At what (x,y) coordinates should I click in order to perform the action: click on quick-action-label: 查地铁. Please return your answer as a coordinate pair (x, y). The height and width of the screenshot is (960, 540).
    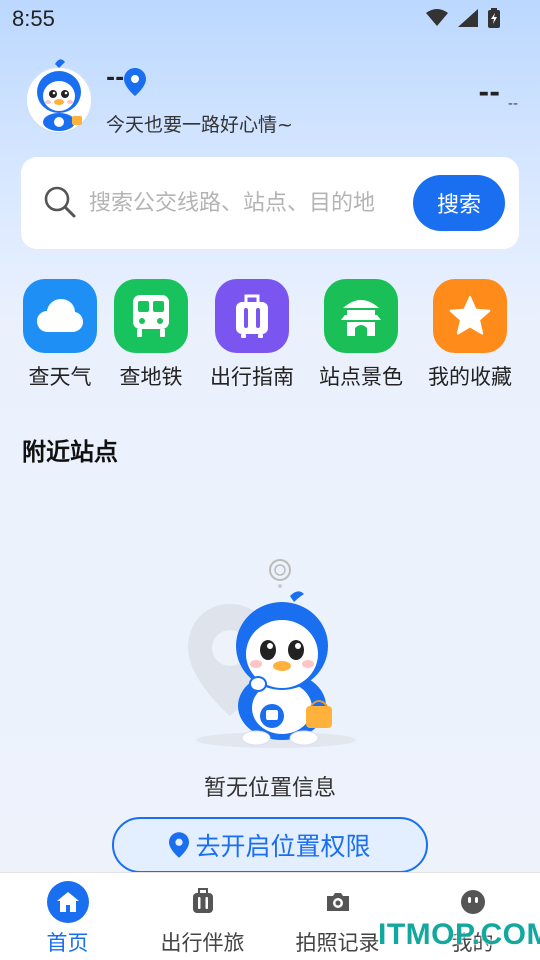
    Looking at the image, I should click on (151, 377).